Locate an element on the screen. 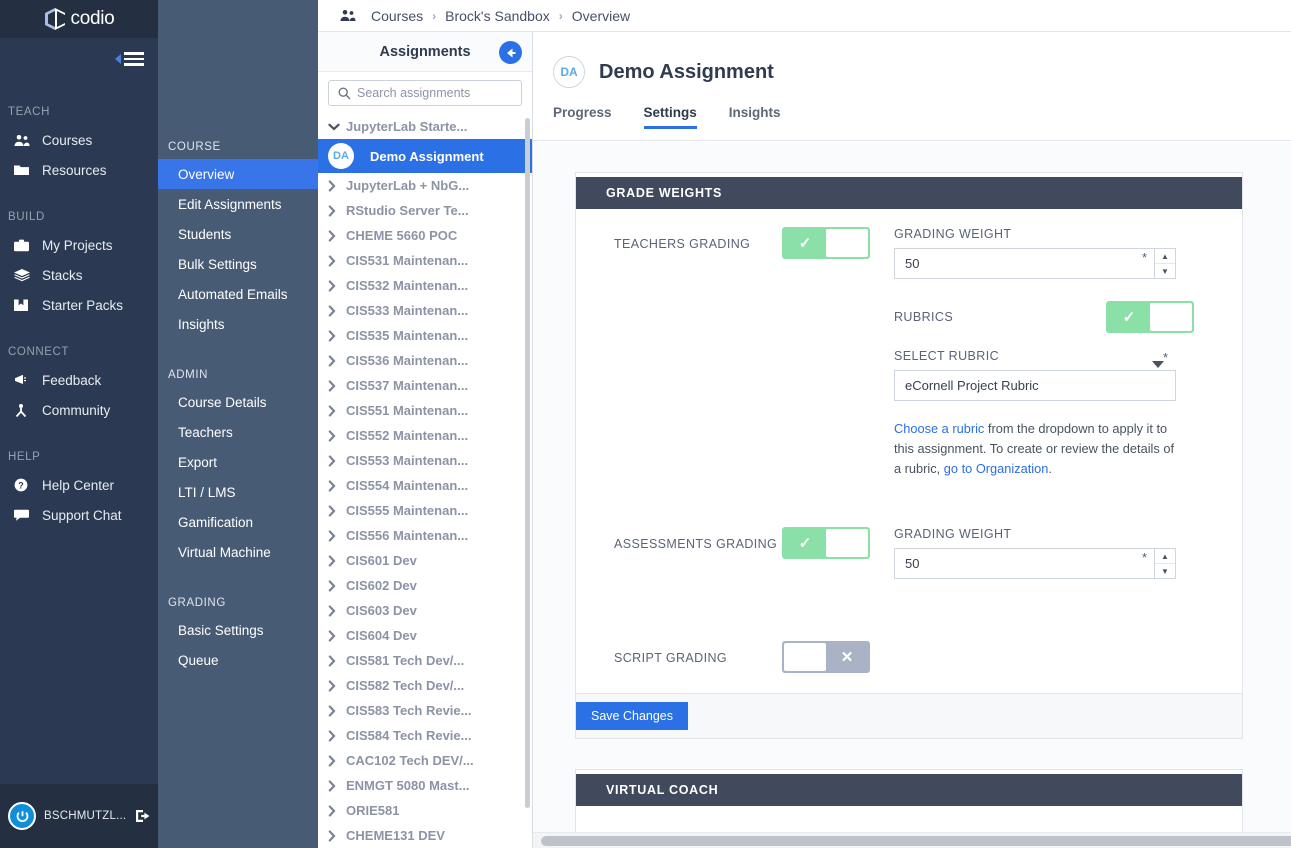 The height and width of the screenshot is (848, 1291). list-item: CHEME 5660 POC is located at coordinates (425, 235).